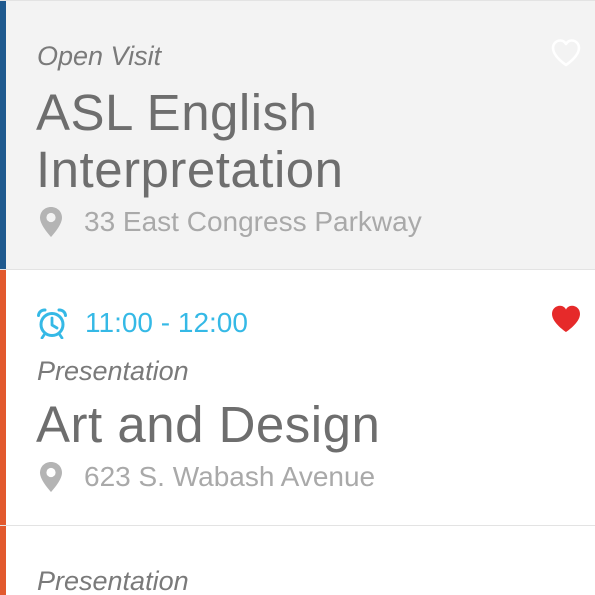 The image size is (595, 595). I want to click on alarm-clock-icon, so click(52, 323).